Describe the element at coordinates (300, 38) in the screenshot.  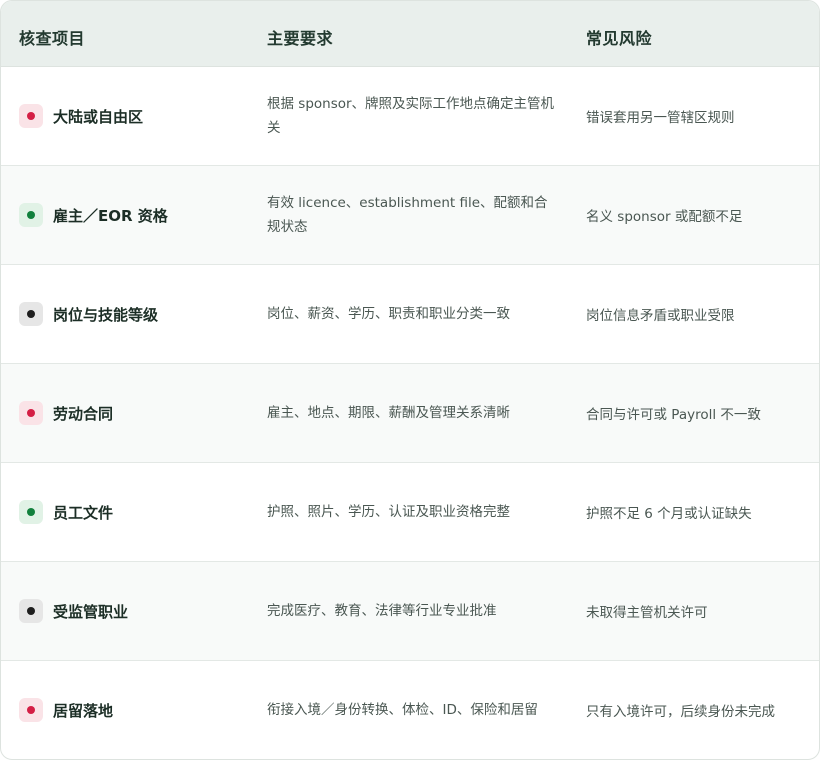
I see `header-requirement: 主要要求` at that location.